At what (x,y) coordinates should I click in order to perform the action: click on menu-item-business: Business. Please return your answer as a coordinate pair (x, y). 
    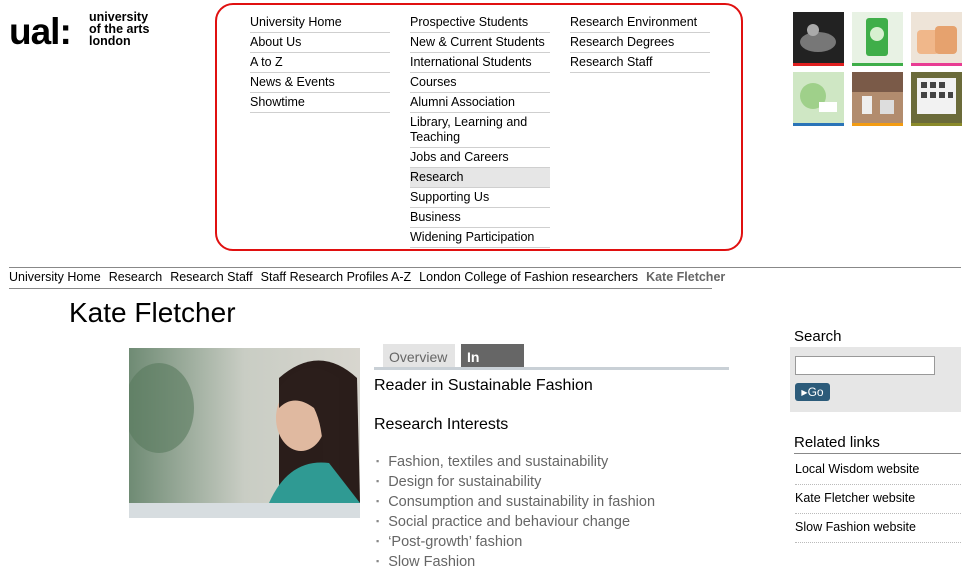
    Looking at the image, I should click on (480, 218).